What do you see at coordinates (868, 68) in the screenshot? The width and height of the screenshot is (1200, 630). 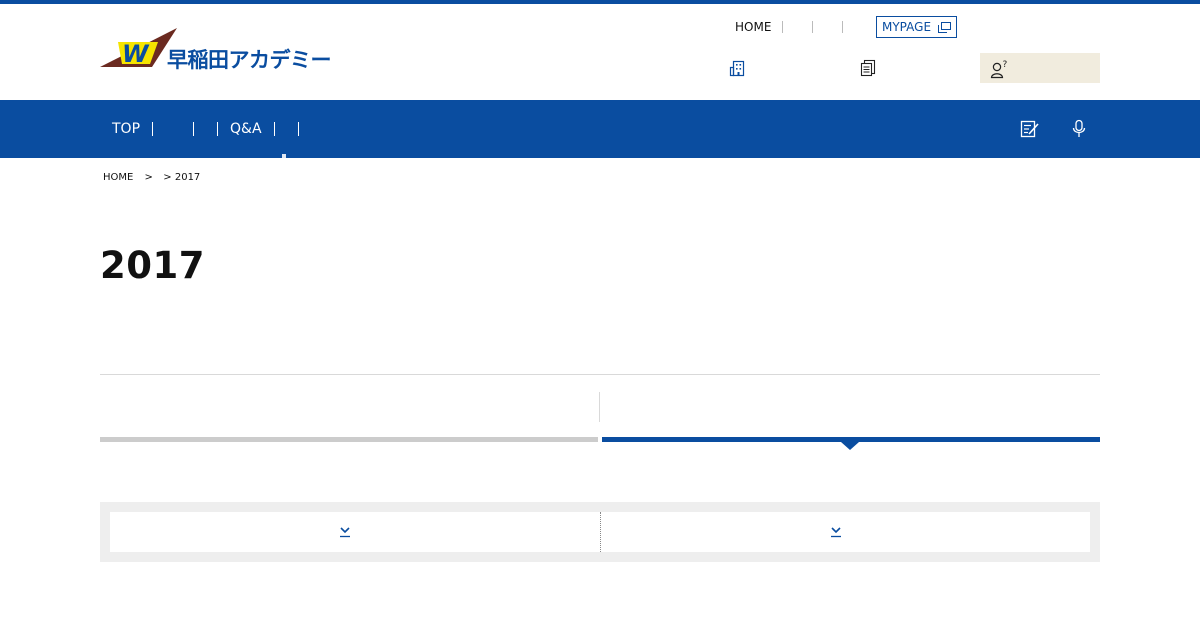 I see `document-icon` at bounding box center [868, 68].